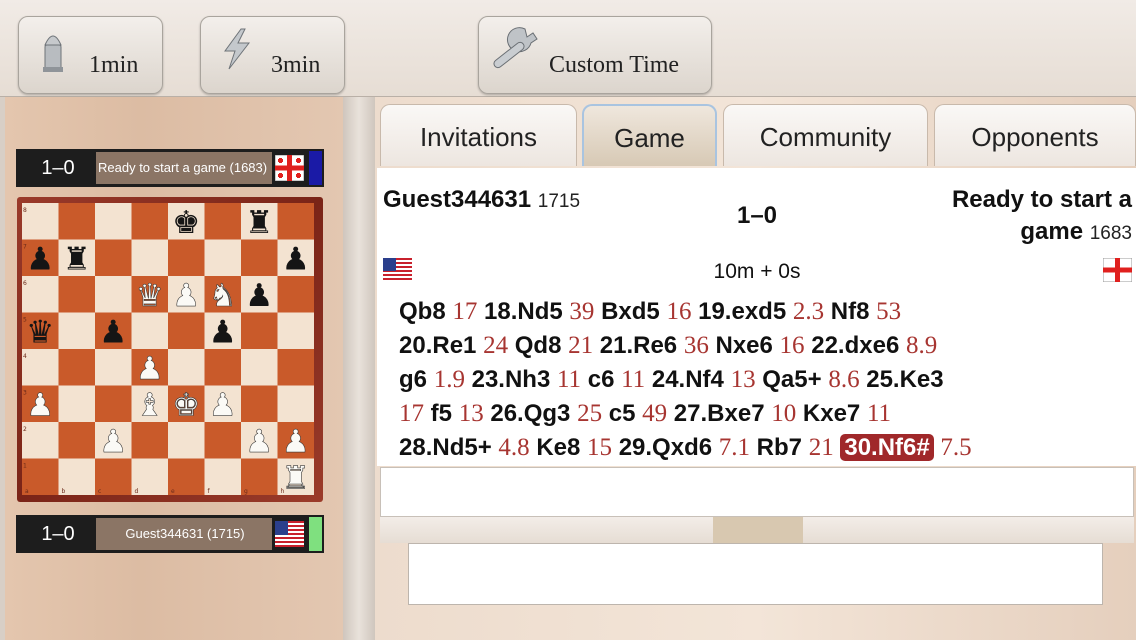  Describe the element at coordinates (40, 440) in the screenshot. I see `board-square-a2` at that location.